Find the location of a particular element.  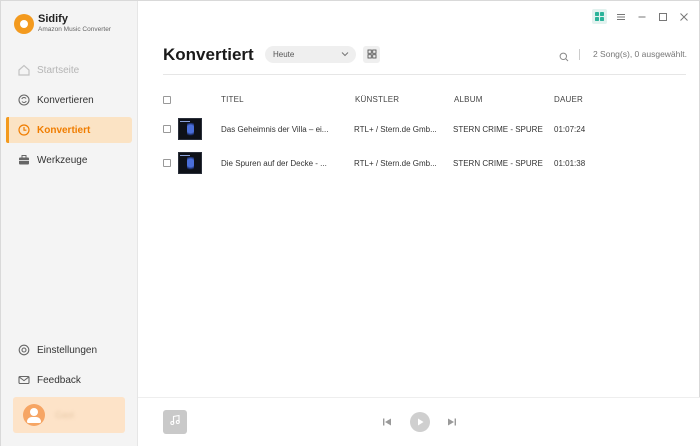

grid-view-icon is located at coordinates (599, 16).